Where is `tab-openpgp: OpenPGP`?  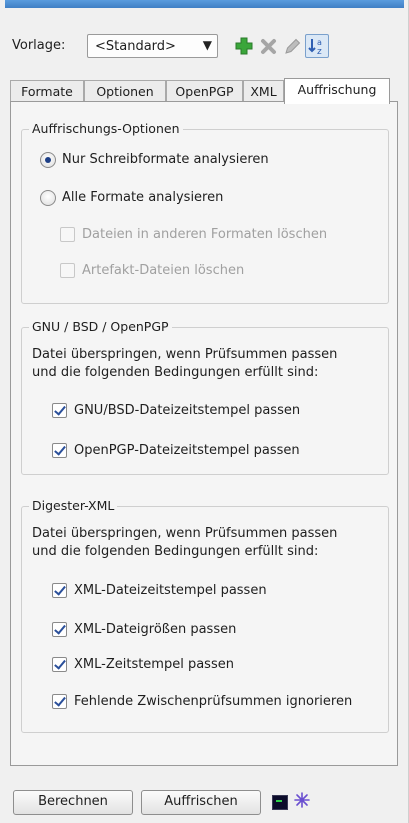
tab-openpgp: OpenPGP is located at coordinates (204, 91).